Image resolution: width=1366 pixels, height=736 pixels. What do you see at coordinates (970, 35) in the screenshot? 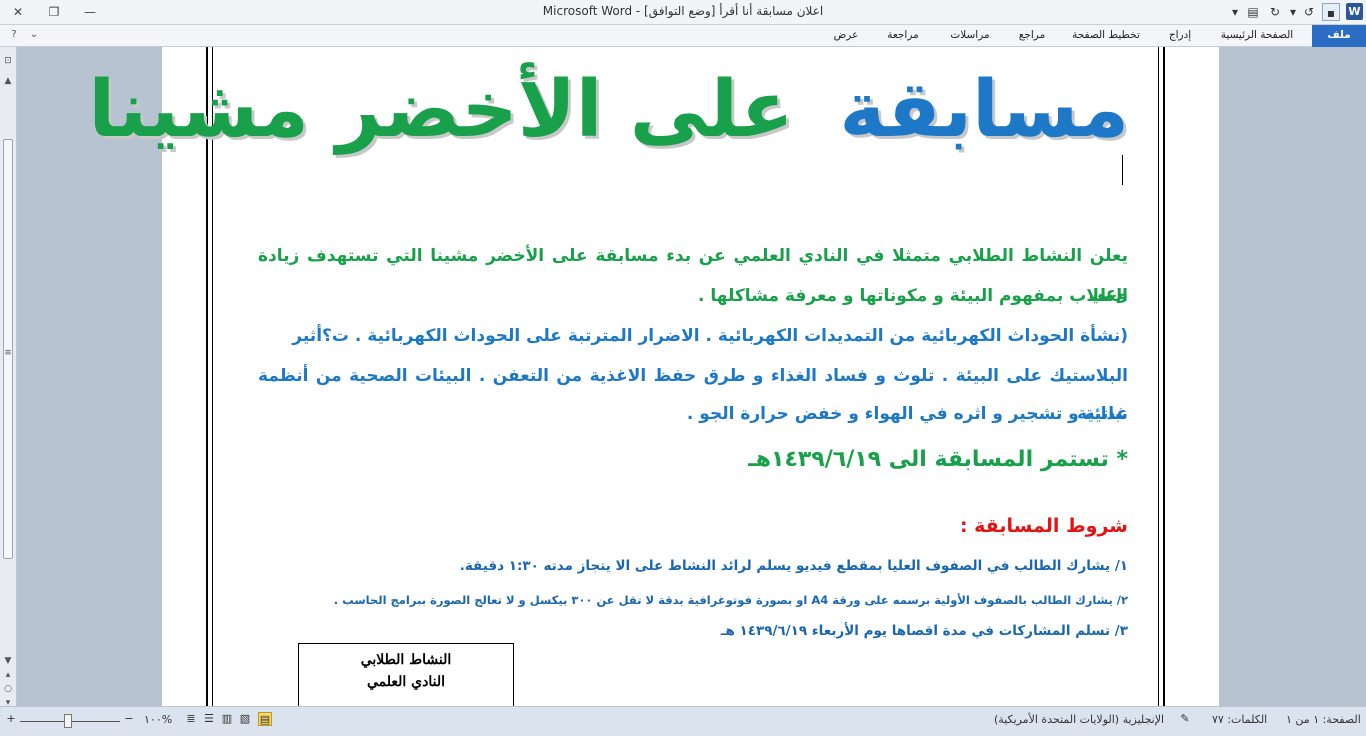
I see `tab-mailings: مراسلات` at bounding box center [970, 35].